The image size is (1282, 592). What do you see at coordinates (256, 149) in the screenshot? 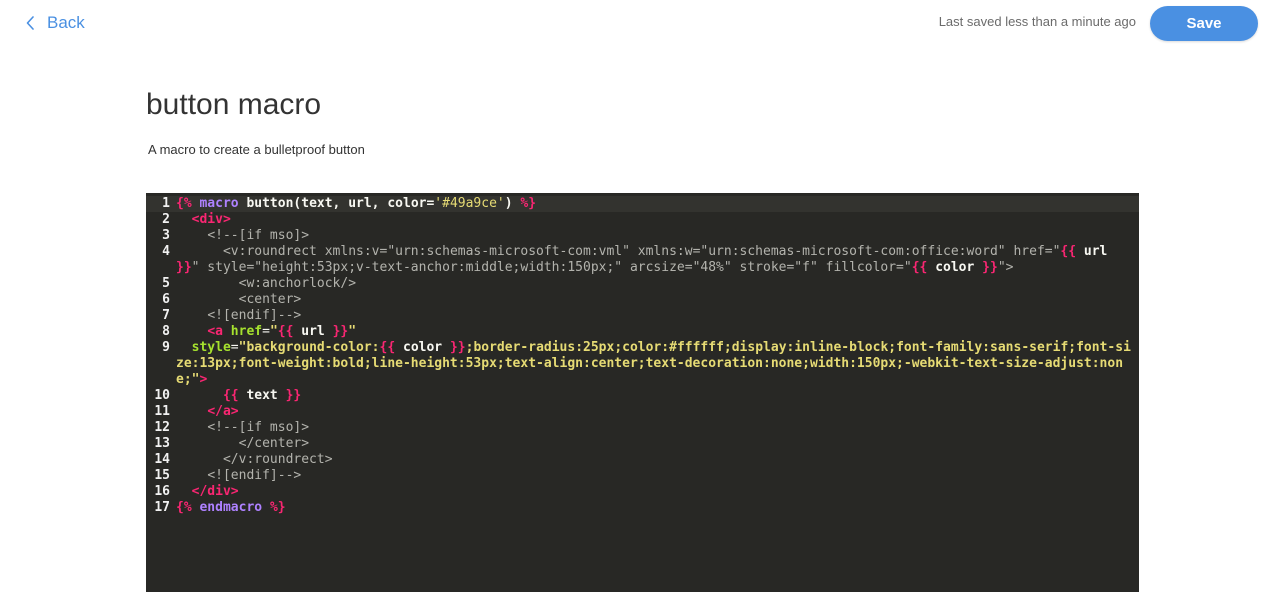
I see `macro-description: A macro to create a bulletproof button` at bounding box center [256, 149].